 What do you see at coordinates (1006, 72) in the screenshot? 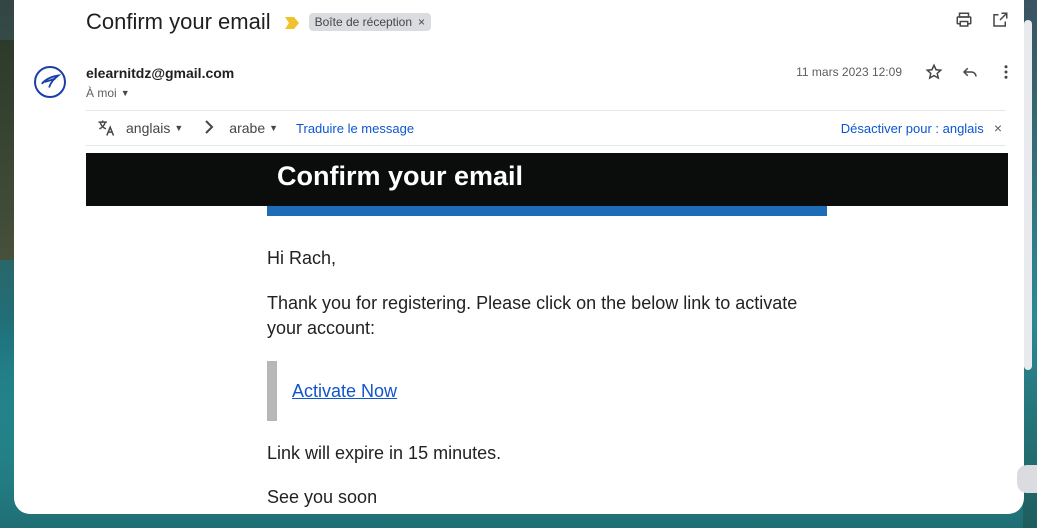
I see `more-vert-icon` at bounding box center [1006, 72].